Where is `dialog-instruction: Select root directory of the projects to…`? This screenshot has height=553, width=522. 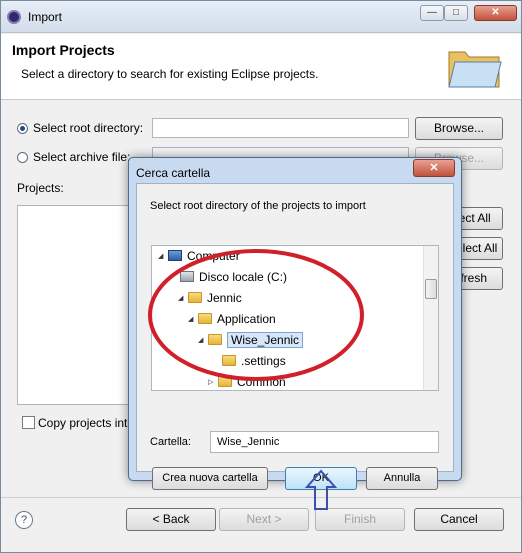 dialog-instruction: Select root directory of the projects to… is located at coordinates (258, 206).